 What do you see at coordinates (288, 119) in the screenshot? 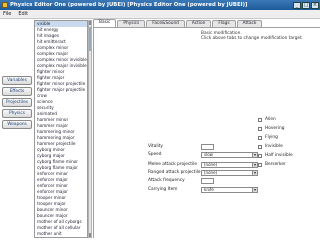
I see `checkbox-alien: Alien` at bounding box center [288, 119].